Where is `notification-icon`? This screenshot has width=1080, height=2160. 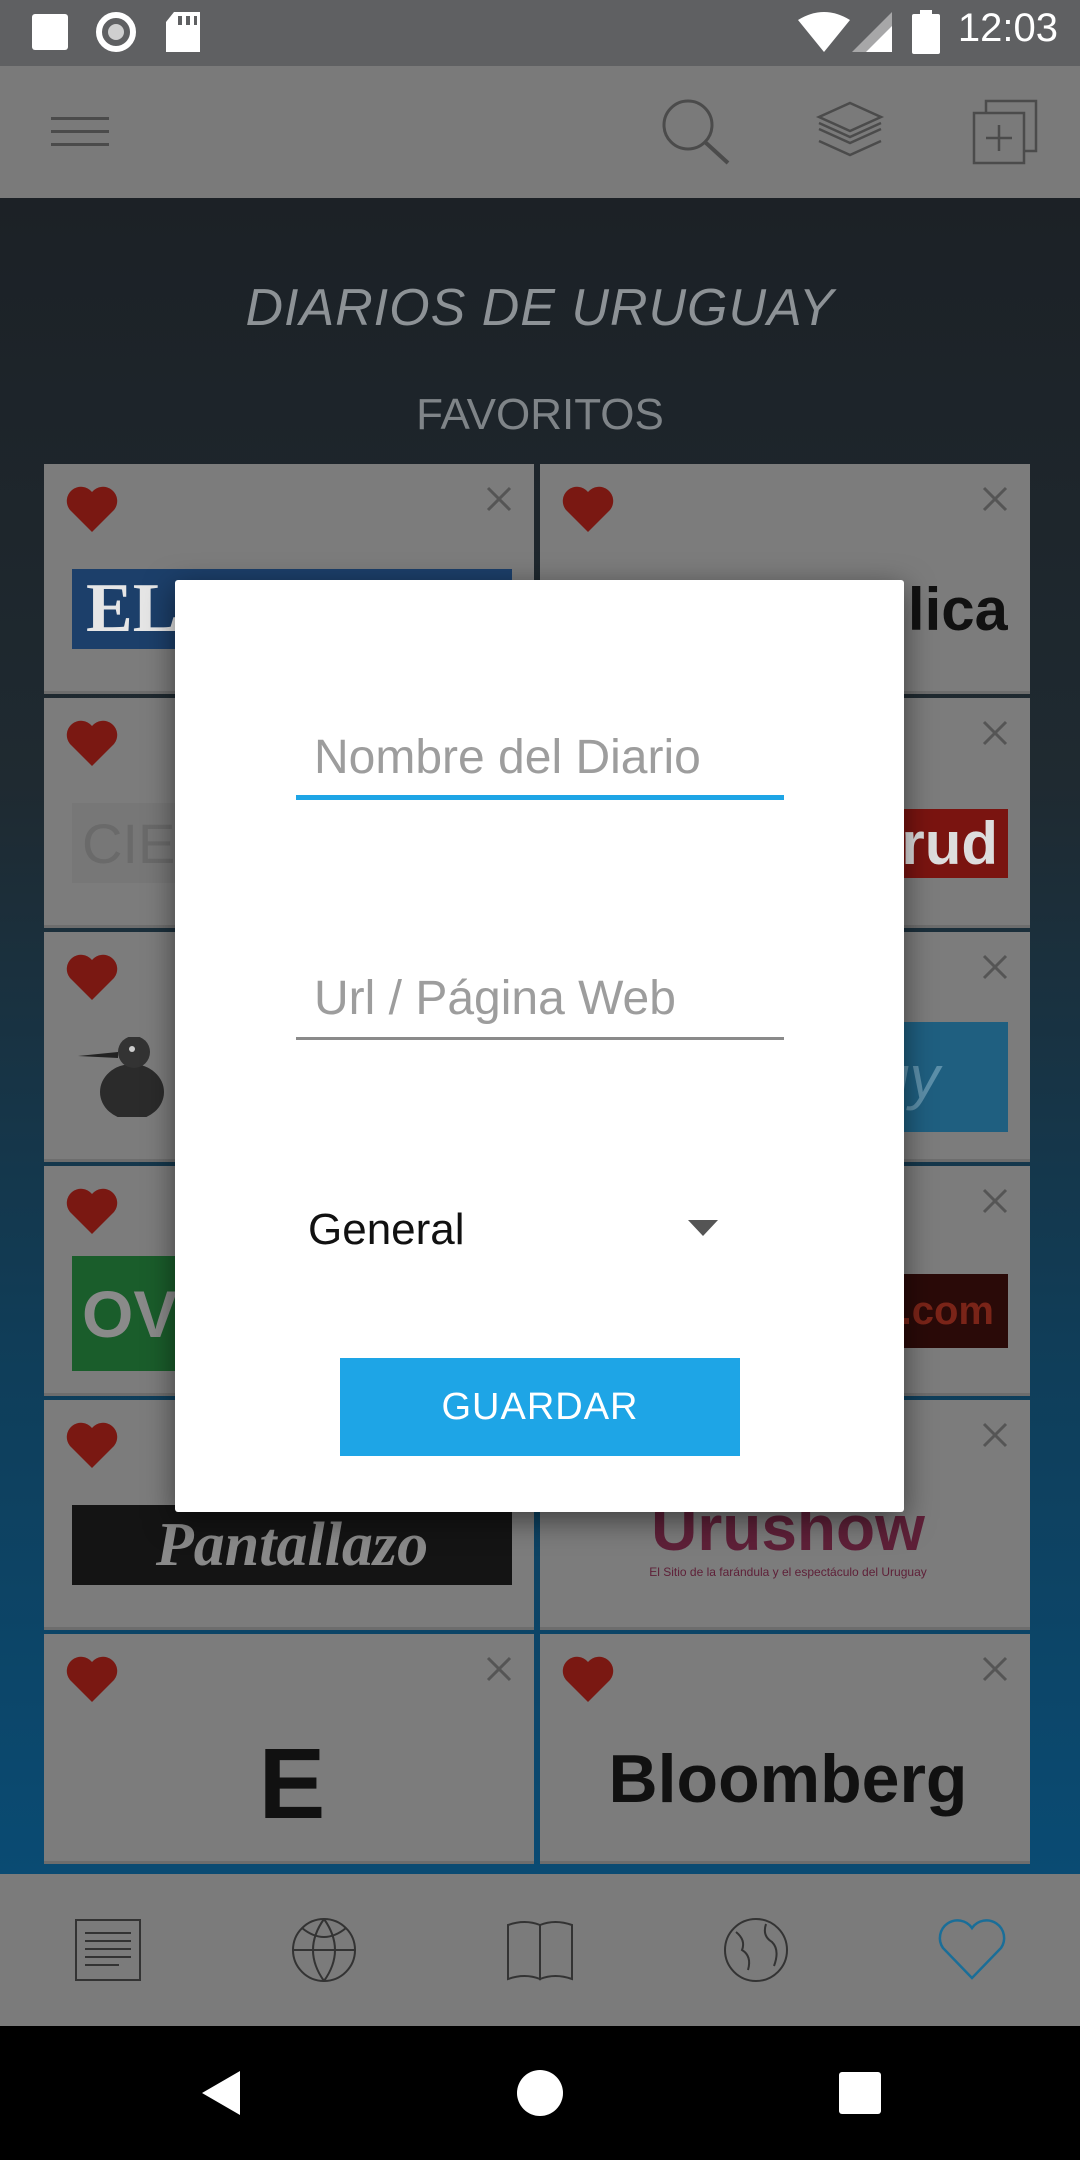
notification-icon is located at coordinates (50, 32).